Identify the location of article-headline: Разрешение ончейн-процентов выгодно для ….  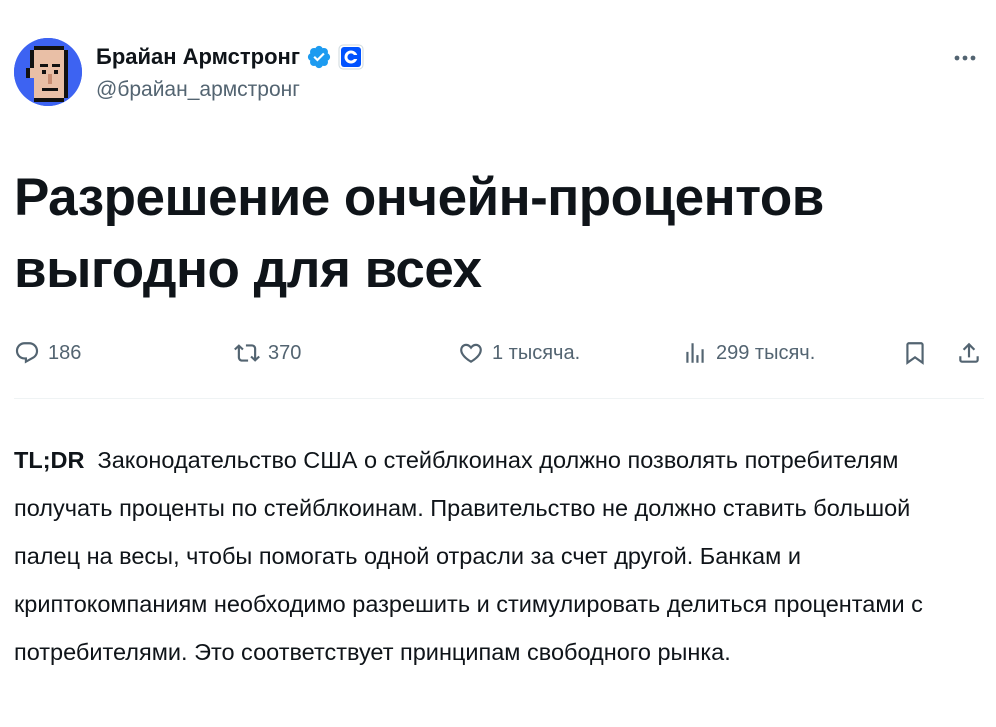
(419, 233).